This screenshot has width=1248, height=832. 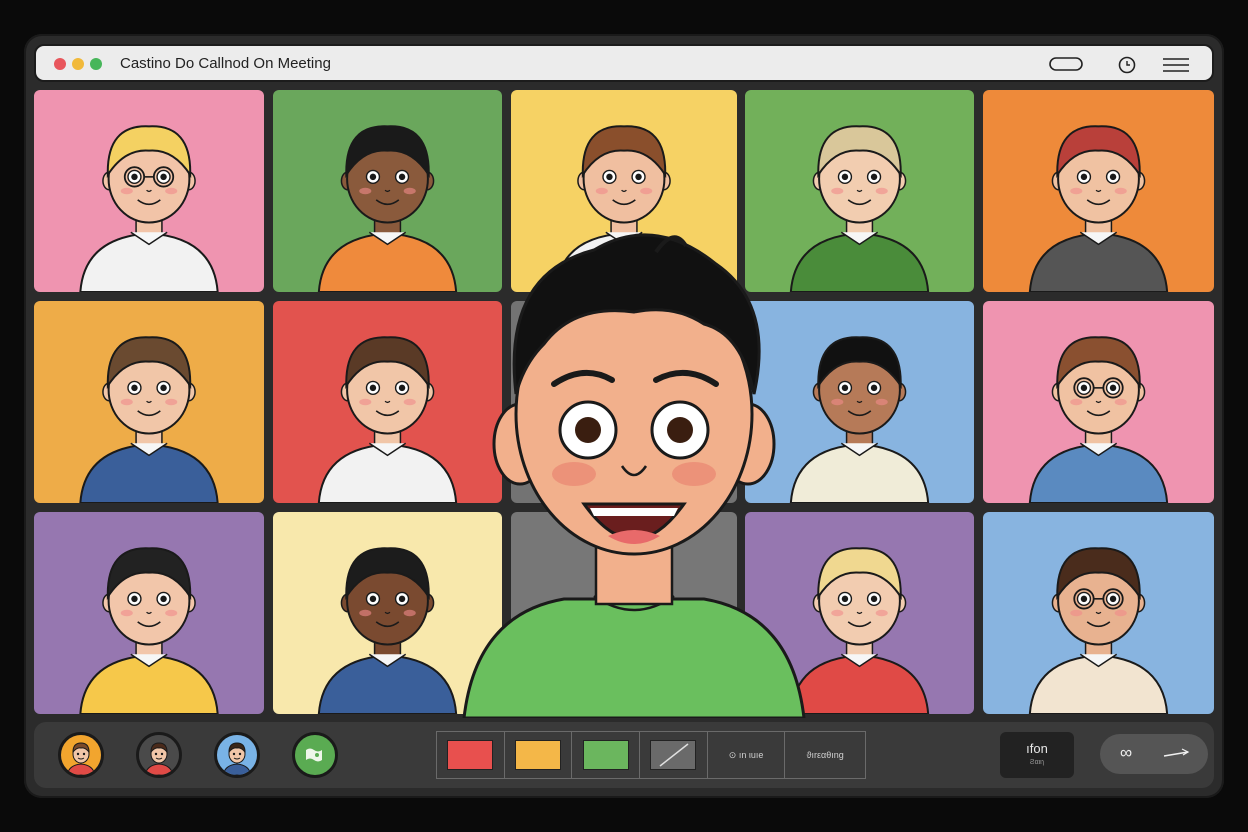 I want to click on info-button: ıfon Ƨαιιɿ, so click(x=1037, y=755).